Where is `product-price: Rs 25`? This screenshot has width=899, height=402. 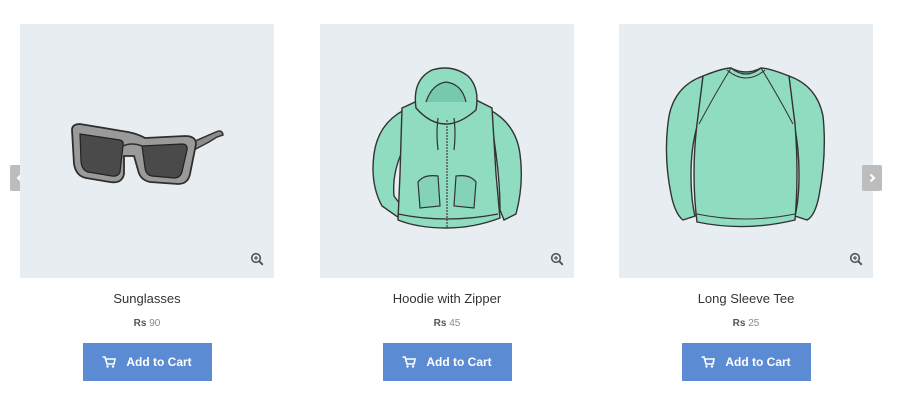
product-price: Rs 25 is located at coordinates (746, 324).